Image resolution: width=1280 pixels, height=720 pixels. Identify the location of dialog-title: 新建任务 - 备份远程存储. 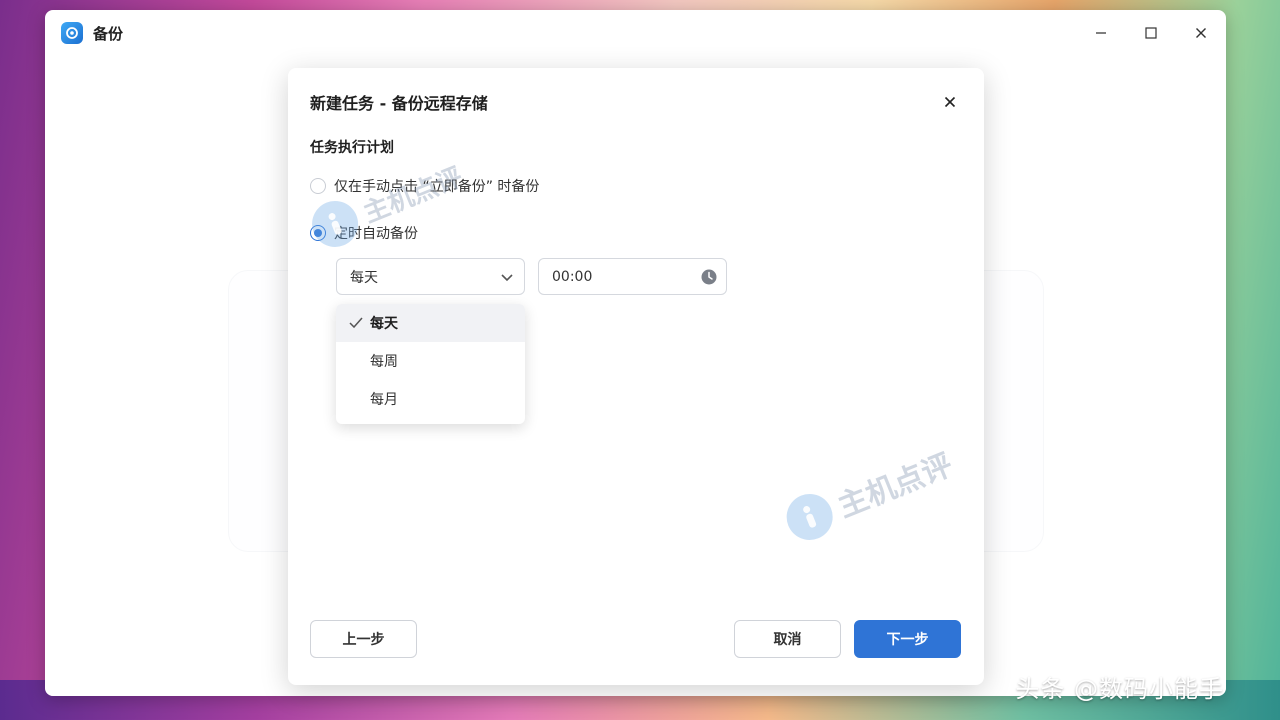
(399, 103).